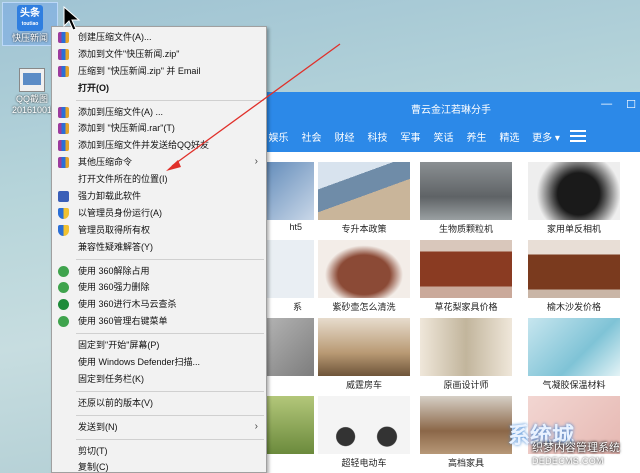 The height and width of the screenshot is (473, 640). What do you see at coordinates (568, 461) in the screenshot?
I see `watermark-url: DEDECMS.COM` at bounding box center [568, 461].